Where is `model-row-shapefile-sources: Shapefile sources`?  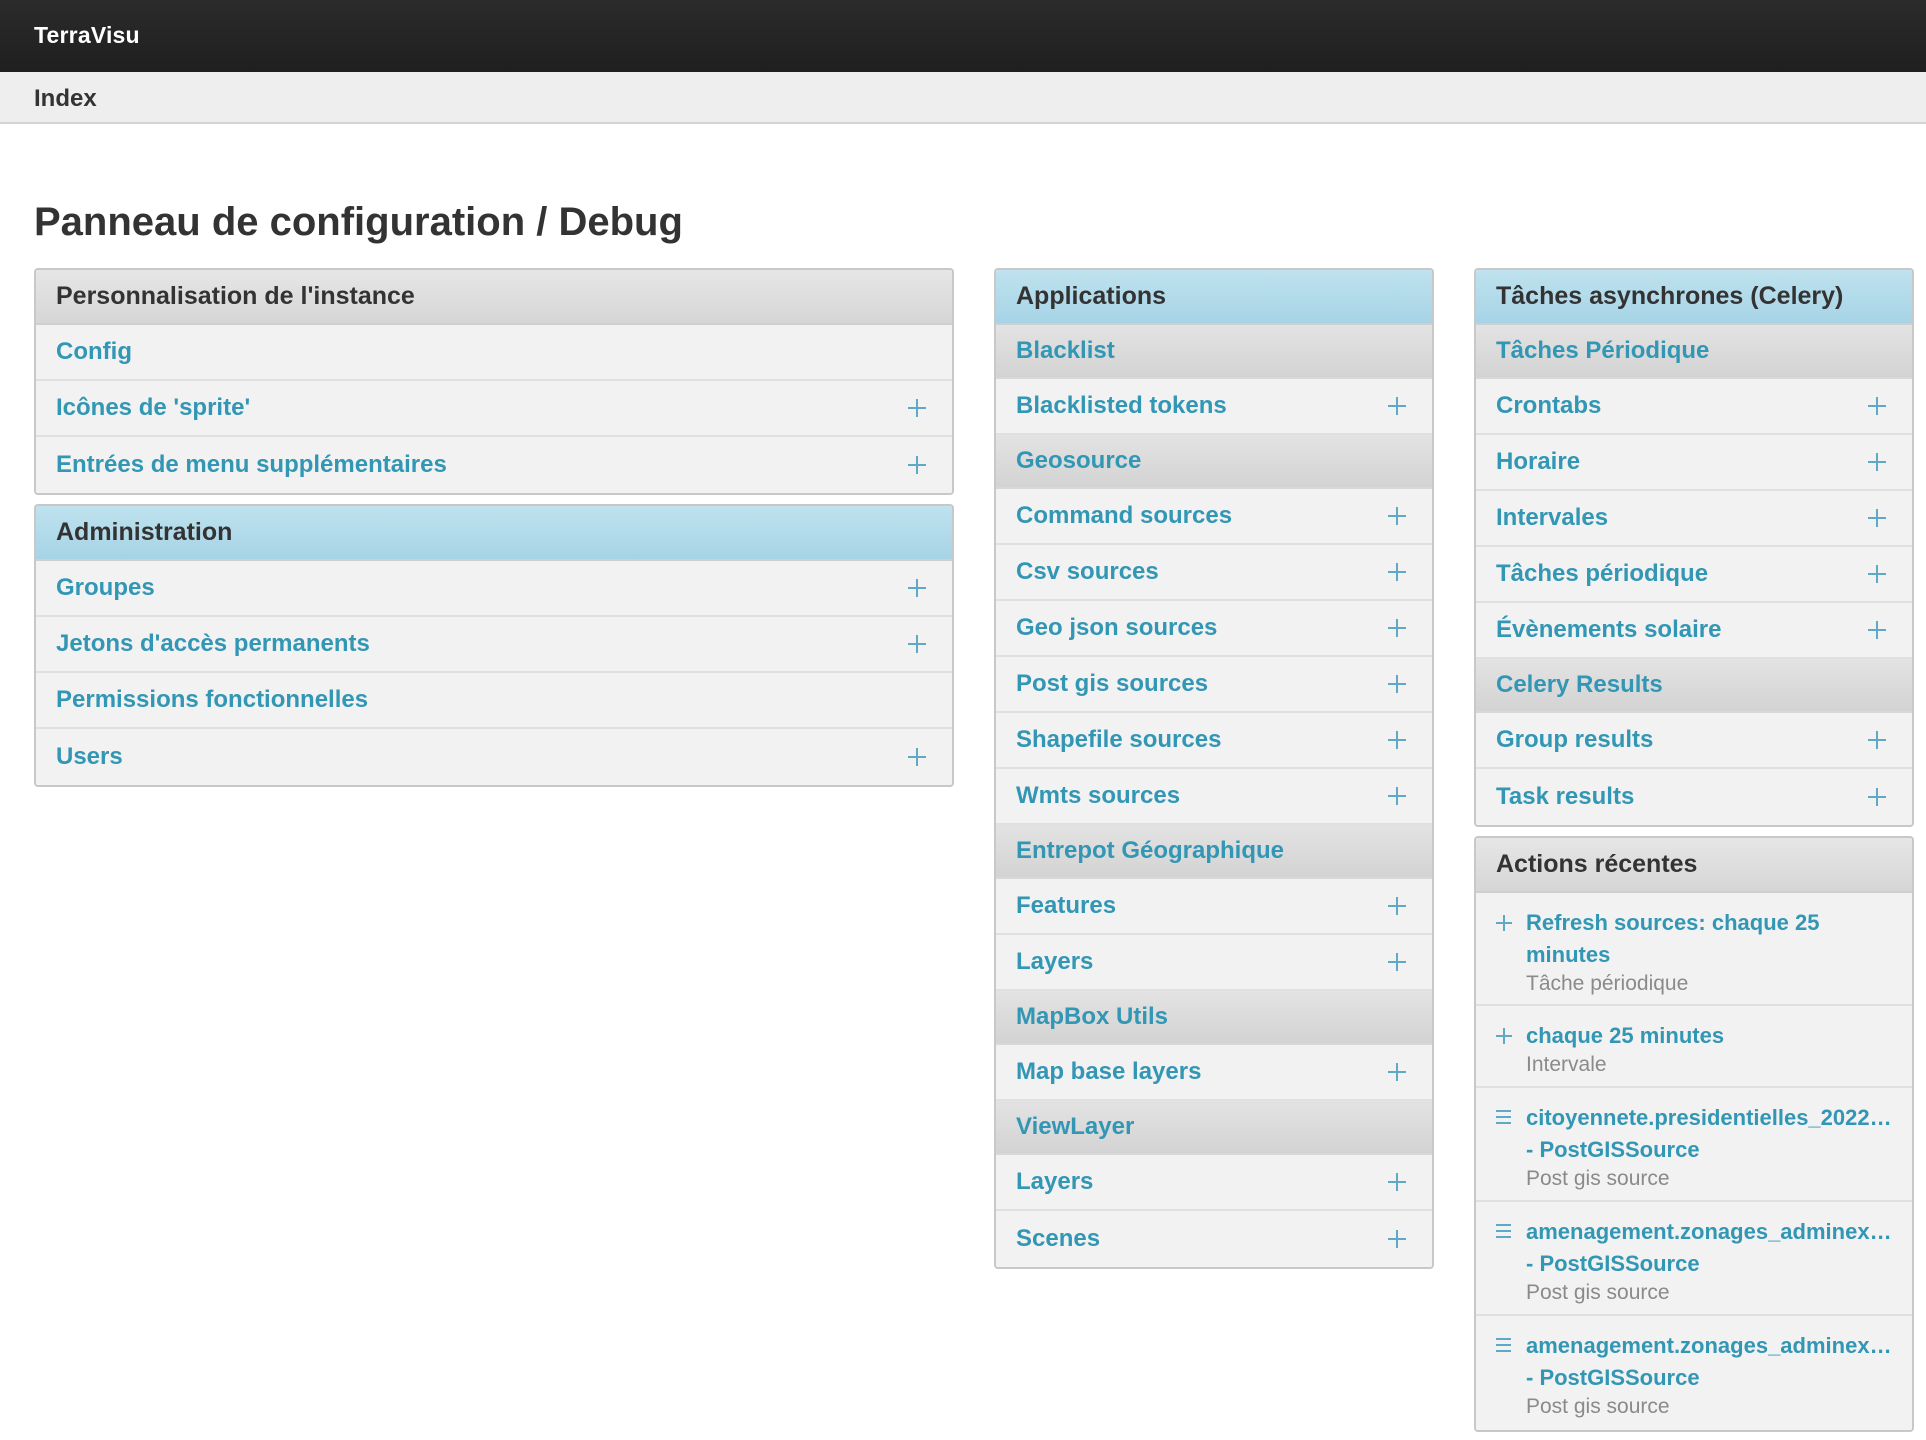 model-row-shapefile-sources: Shapefile sources is located at coordinates (1214, 741).